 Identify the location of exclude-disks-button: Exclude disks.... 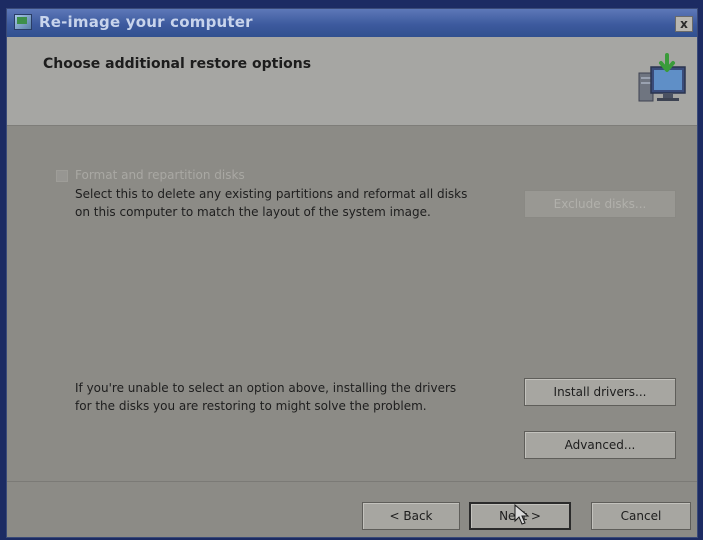
(600, 204).